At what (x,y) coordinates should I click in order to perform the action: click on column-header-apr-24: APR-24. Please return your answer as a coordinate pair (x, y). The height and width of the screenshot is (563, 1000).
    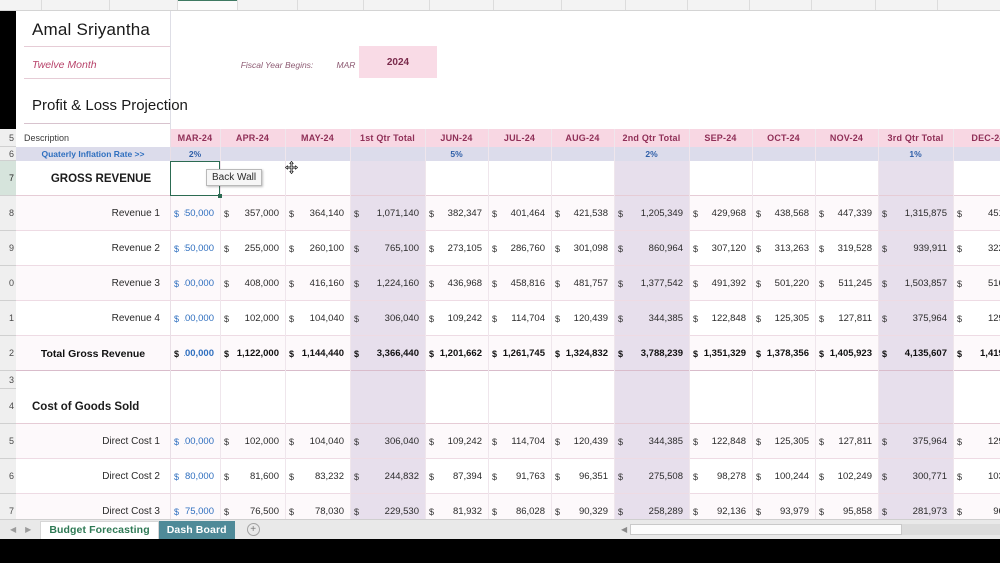
    Looking at the image, I should click on (252, 138).